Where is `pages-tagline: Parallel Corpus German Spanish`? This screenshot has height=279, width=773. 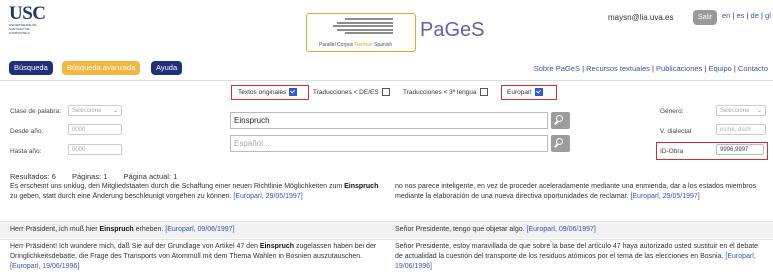
pages-tagline: Parallel Corpus German Spanish is located at coordinates (356, 45).